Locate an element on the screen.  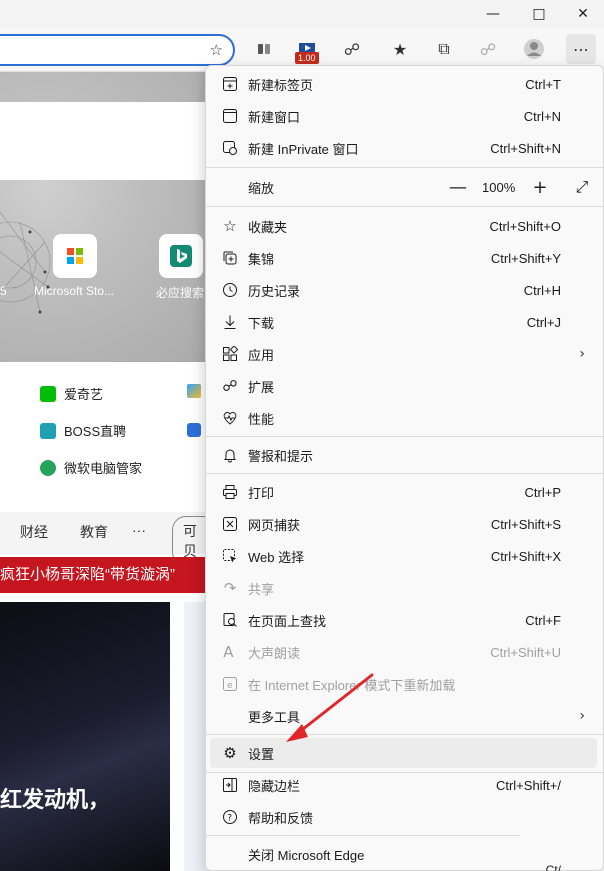
favorites-icon: ☆ is located at coordinates (230, 226).